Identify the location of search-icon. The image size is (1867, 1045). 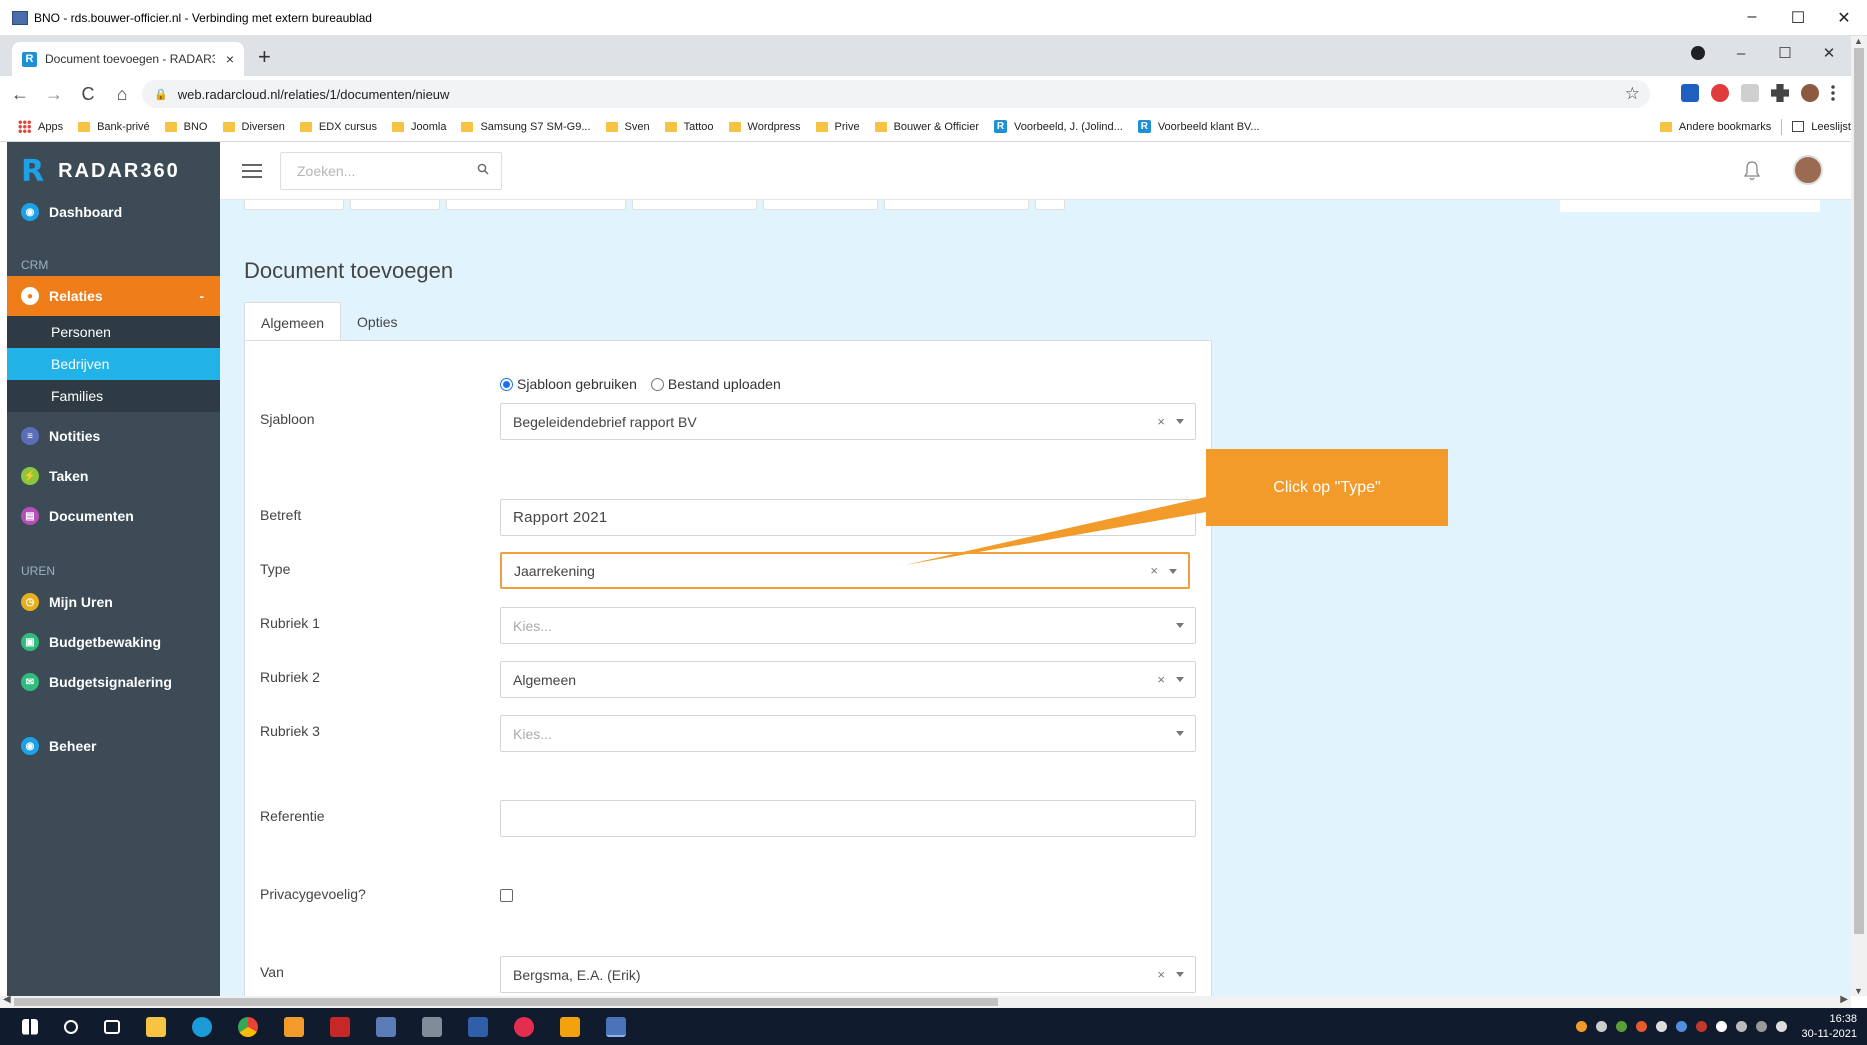
(483, 170).